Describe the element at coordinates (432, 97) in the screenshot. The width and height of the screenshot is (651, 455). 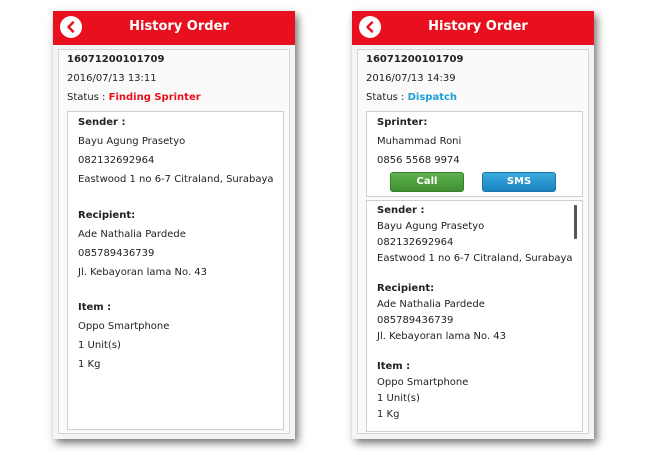
I see `status-value: Dispatch` at that location.